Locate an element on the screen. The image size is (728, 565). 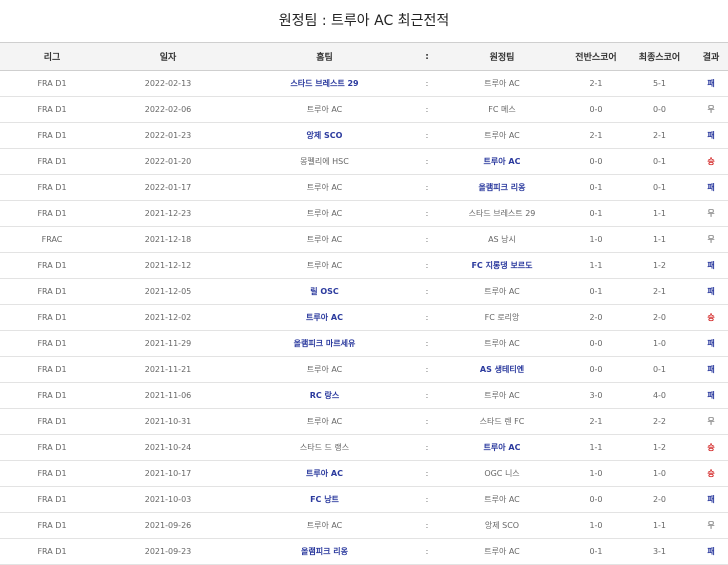
final-score-cell: 2-2 is located at coordinates (659, 421).